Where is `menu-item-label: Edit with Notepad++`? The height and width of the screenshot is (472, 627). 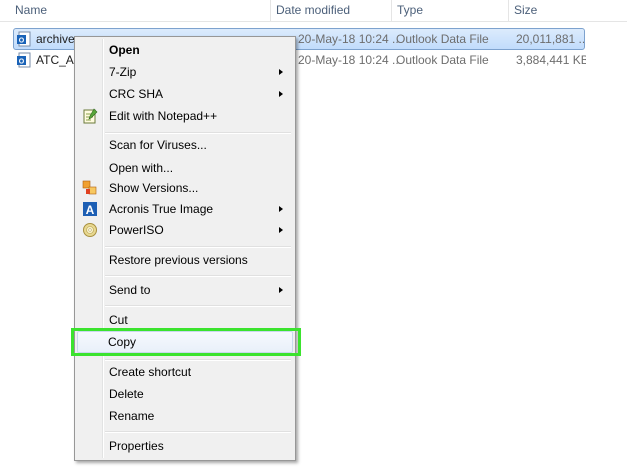
menu-item-label: Edit with Notepad++ is located at coordinates (163, 116).